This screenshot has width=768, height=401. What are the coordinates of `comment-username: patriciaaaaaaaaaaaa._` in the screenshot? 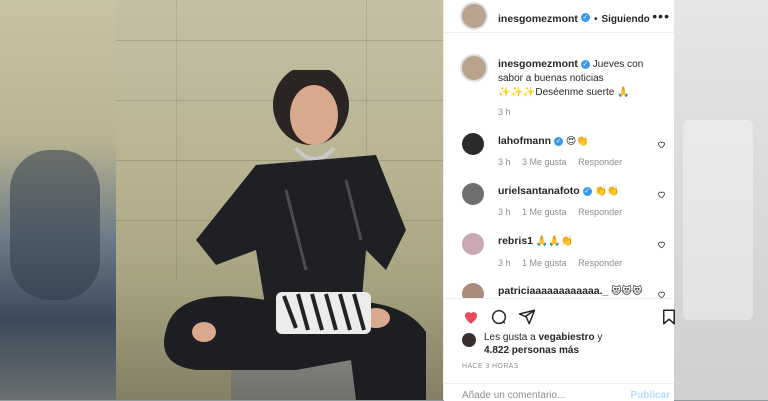 It's located at (553, 291).